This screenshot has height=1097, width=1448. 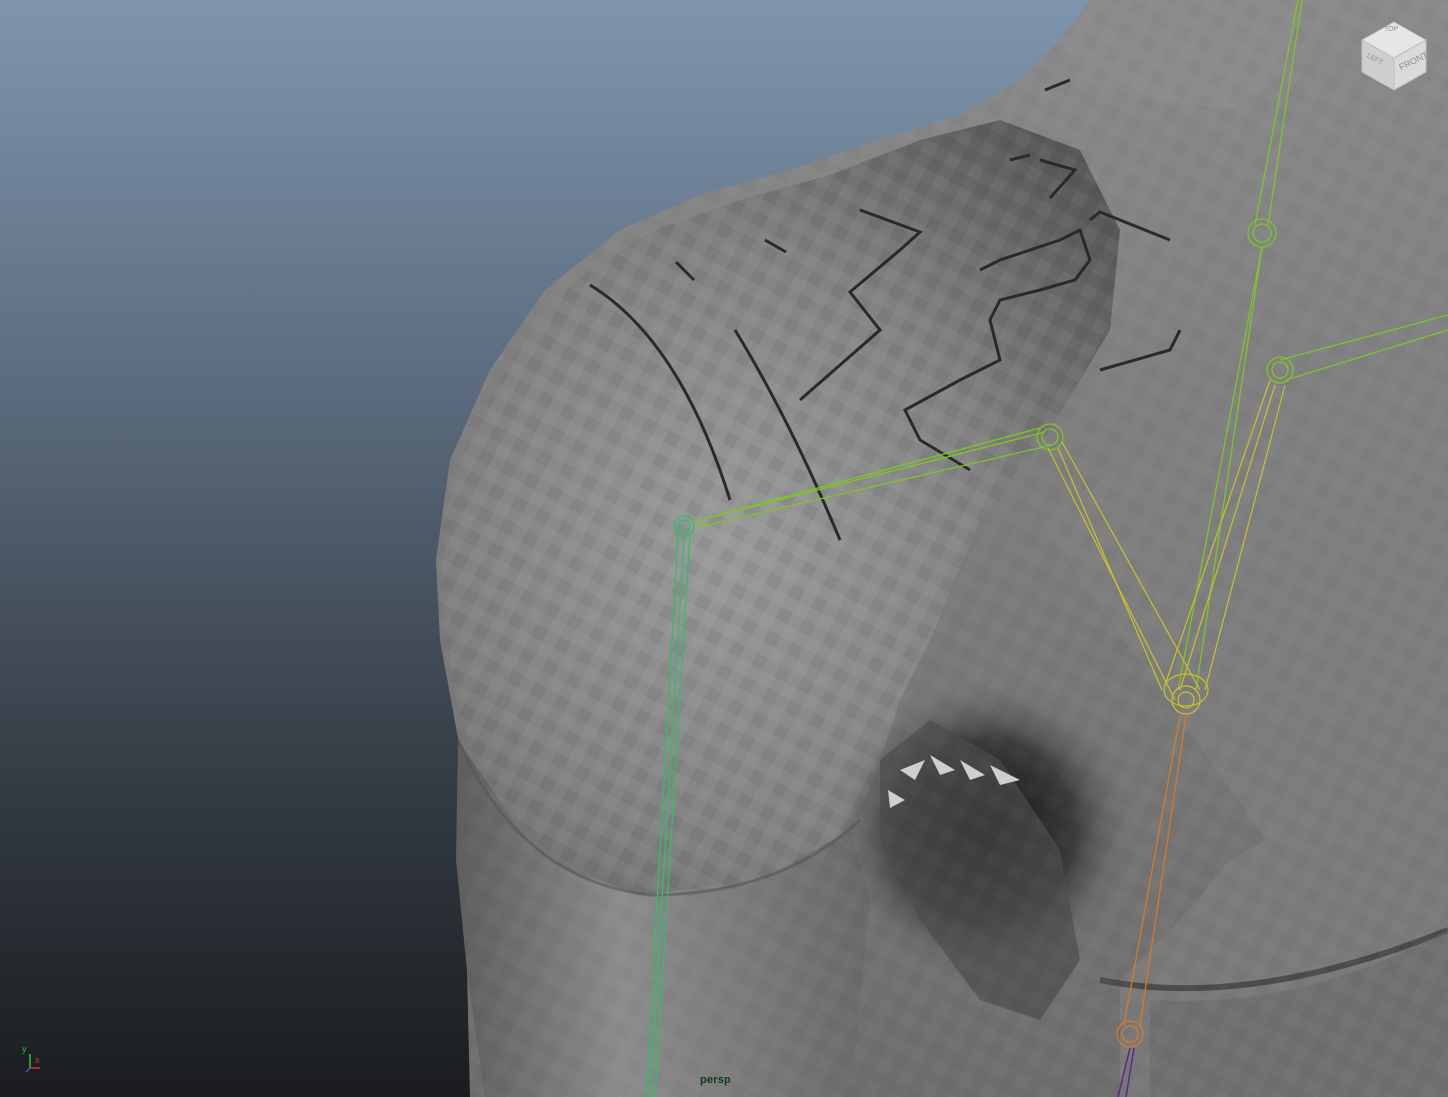 I want to click on camera-name-label: persp, so click(x=715, y=1080).